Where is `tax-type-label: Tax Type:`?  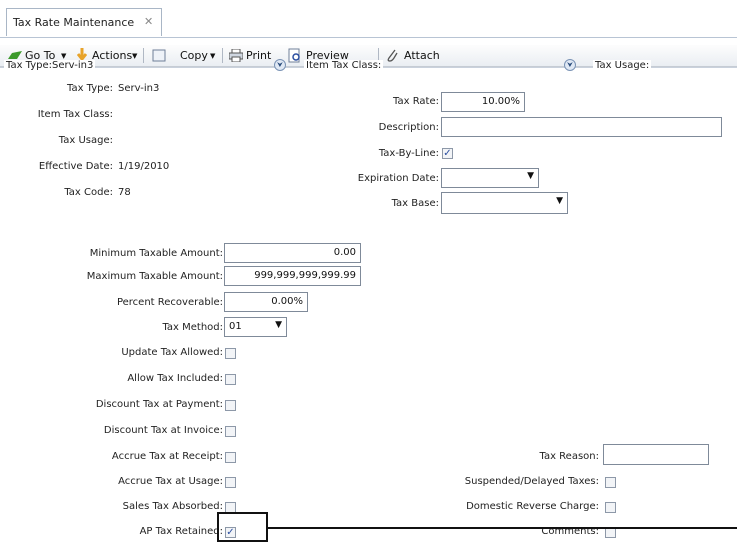 tax-type-label: Tax Type: is located at coordinates (89, 88).